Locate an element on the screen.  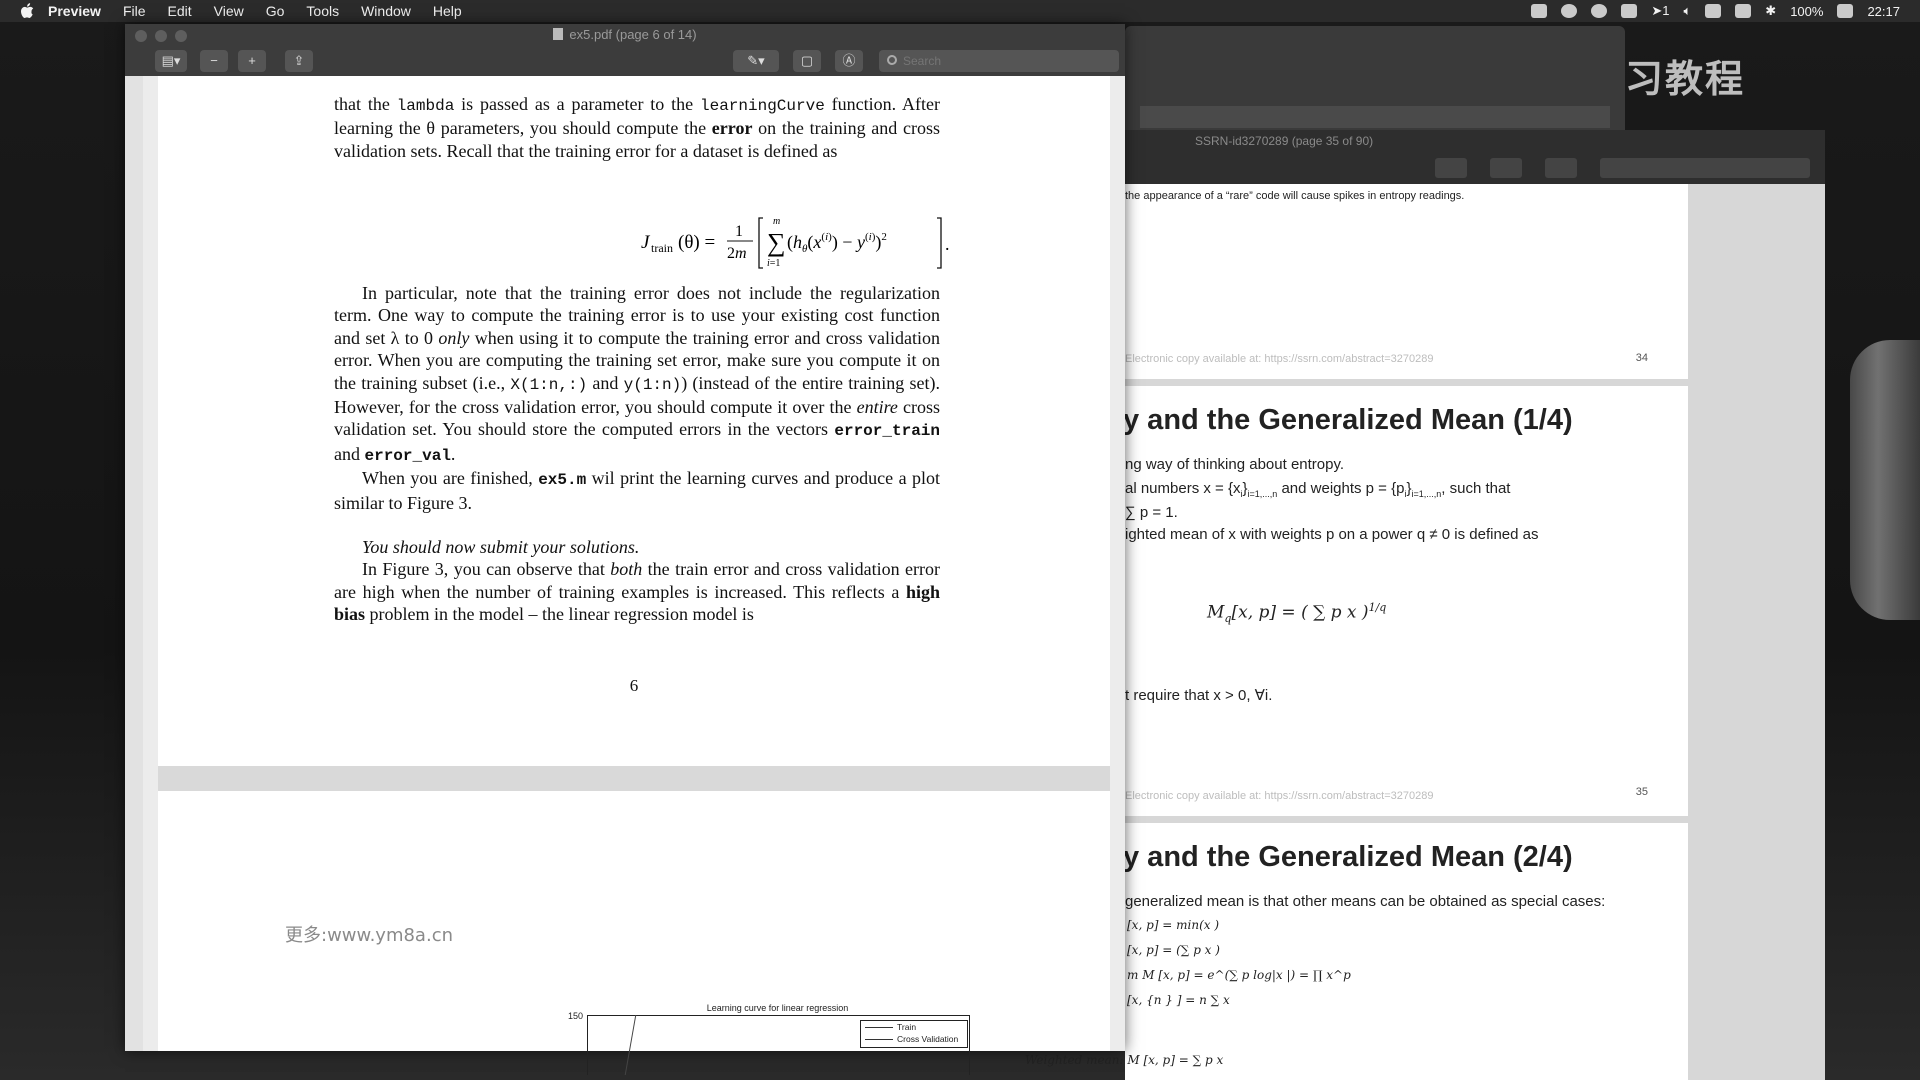
code-y-slice: y(1:n) is located at coordinates (652, 384).